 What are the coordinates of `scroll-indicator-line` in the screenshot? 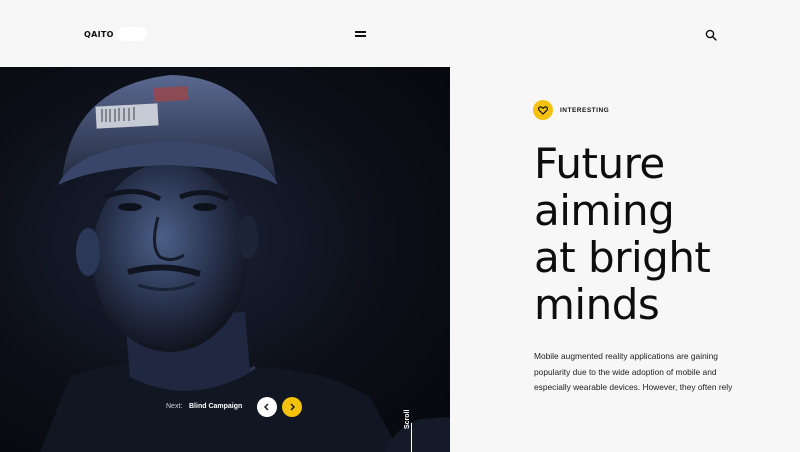 It's located at (411, 437).